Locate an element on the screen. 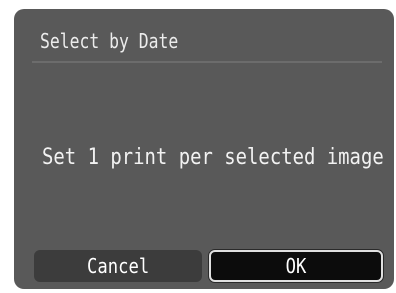 This screenshot has width=396, height=293. cancel-button-label: Cancel is located at coordinates (118, 266).